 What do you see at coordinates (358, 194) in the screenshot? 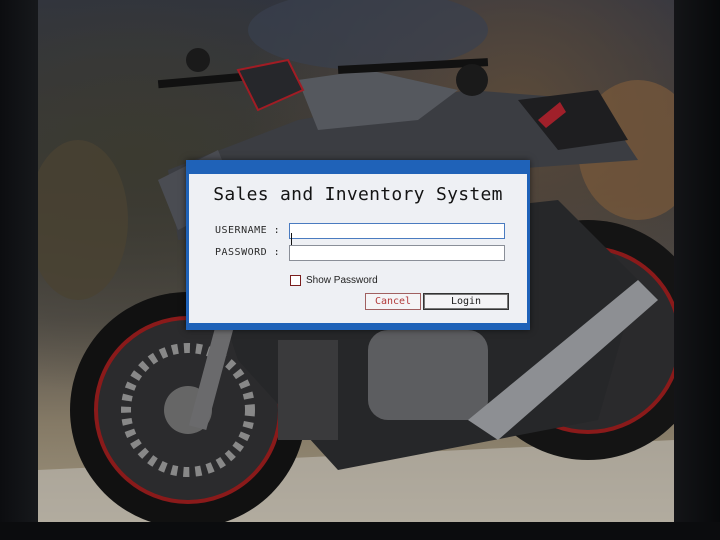
I see `app-title: Sales and Inventory System` at bounding box center [358, 194].